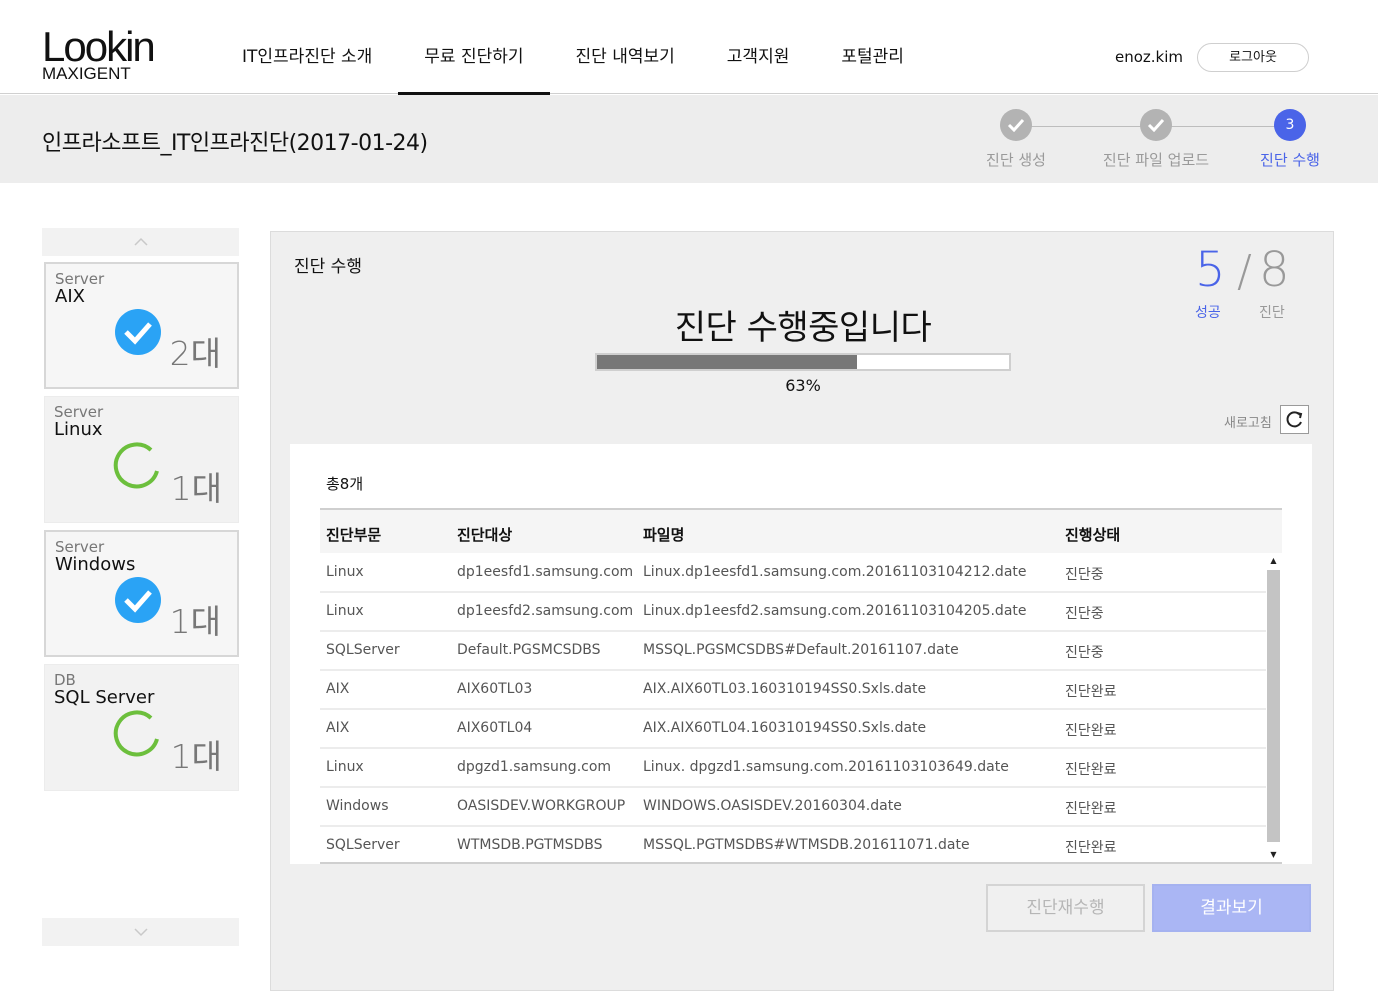  What do you see at coordinates (803, 362) in the screenshot?
I see `progress-bar` at bounding box center [803, 362].